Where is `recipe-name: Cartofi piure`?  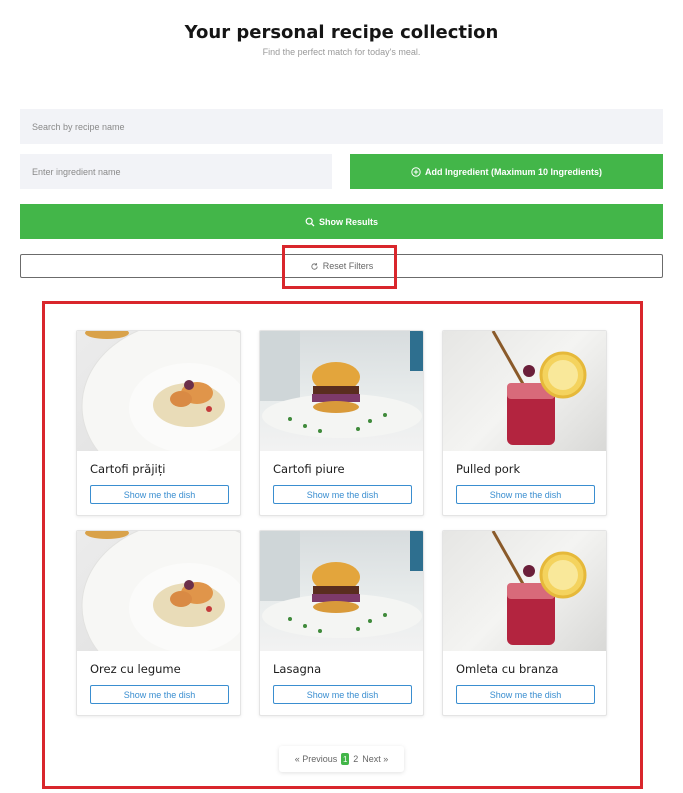 recipe-name: Cartofi piure is located at coordinates (309, 469).